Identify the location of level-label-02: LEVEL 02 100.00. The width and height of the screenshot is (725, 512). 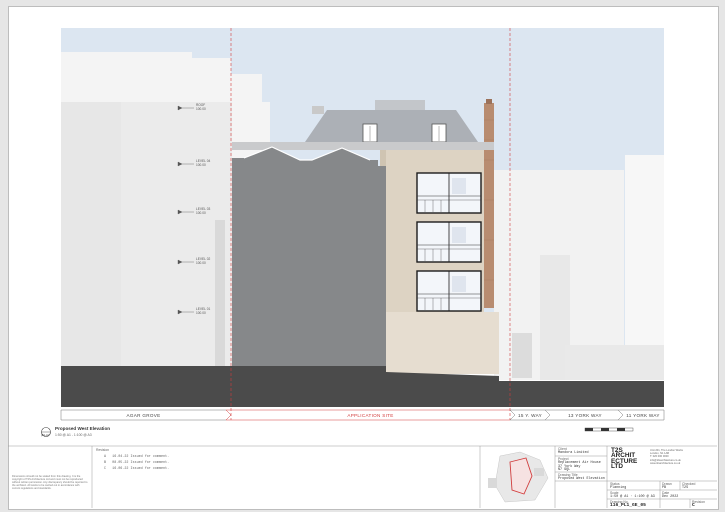
(203, 261).